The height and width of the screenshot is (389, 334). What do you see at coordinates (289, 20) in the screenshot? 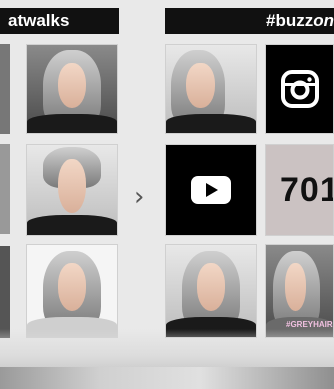
I see `buzz-header-prefix: #buzz` at bounding box center [289, 20].